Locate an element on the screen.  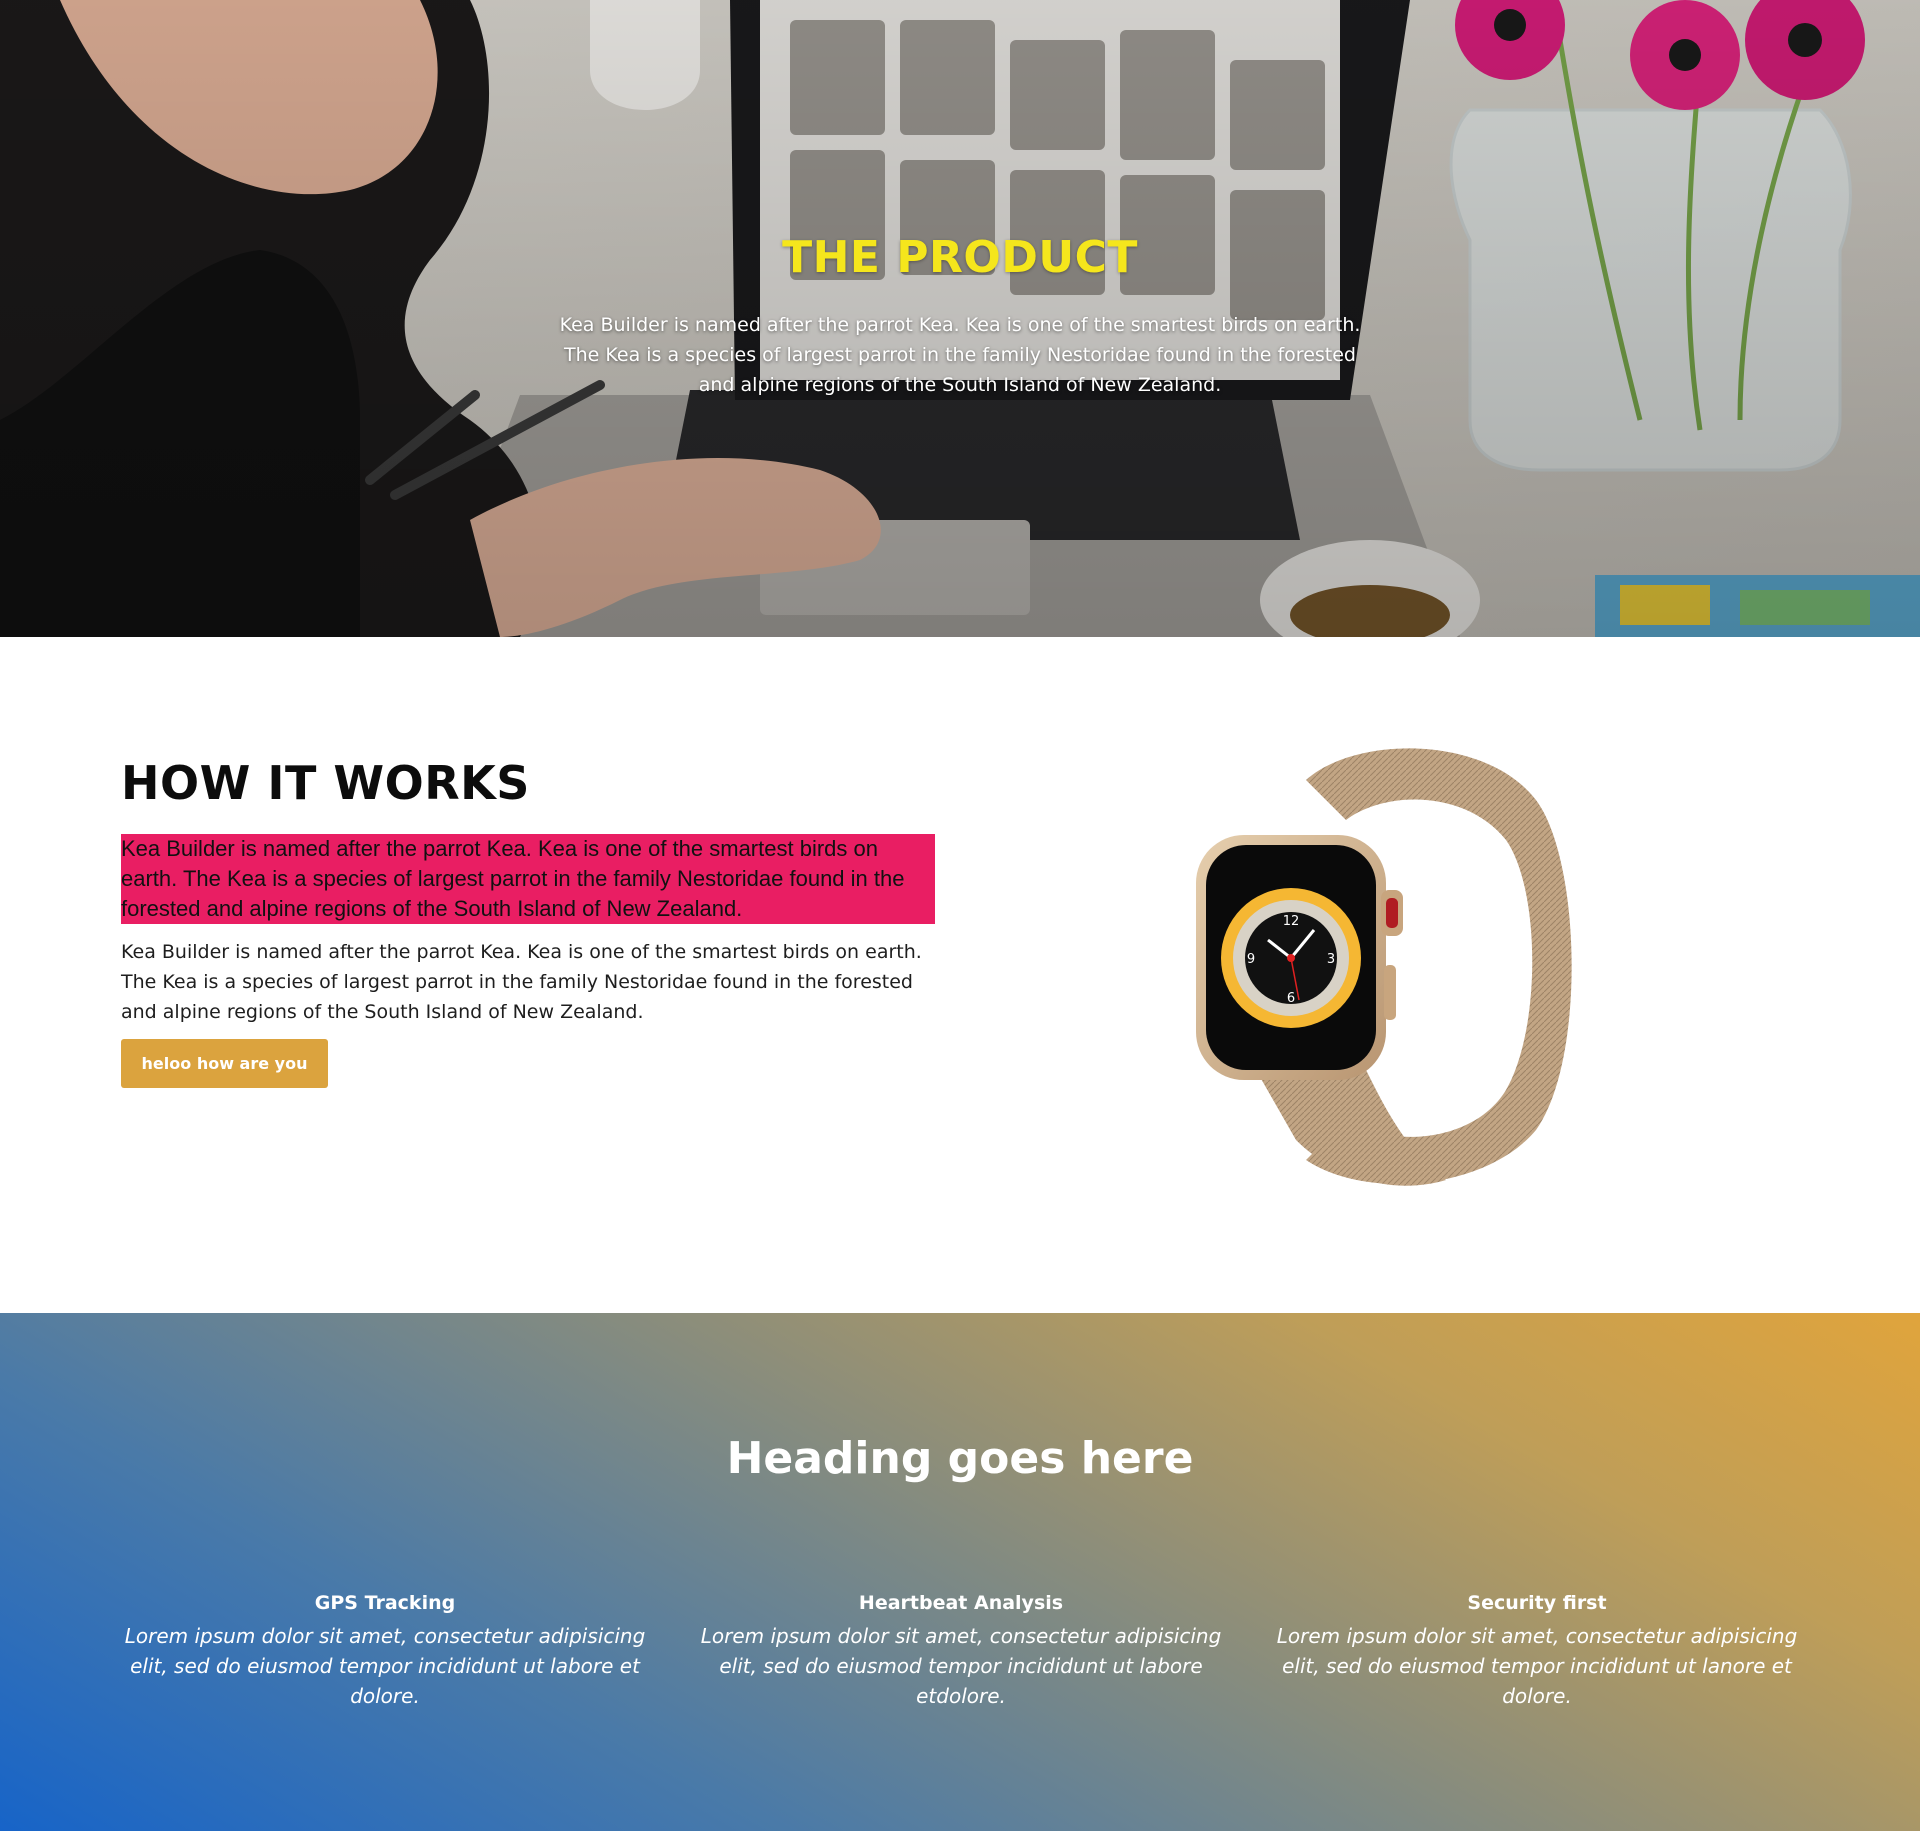
cta-button: heloo how are you is located at coordinates (224, 1063).